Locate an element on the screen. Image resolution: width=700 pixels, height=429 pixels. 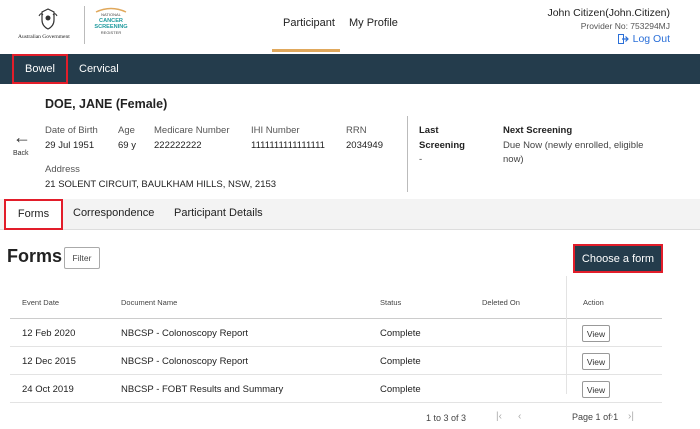
last-screening-value: - is located at coordinates (421, 159).